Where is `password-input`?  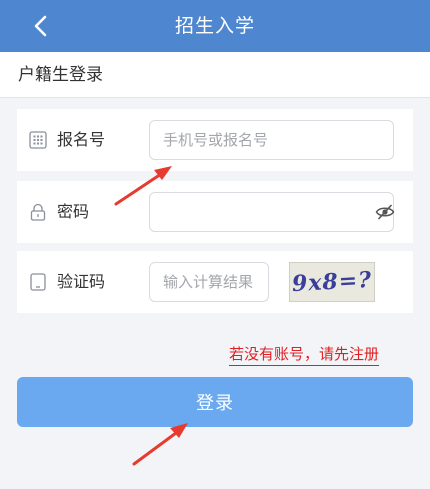
password-input is located at coordinates (271, 212).